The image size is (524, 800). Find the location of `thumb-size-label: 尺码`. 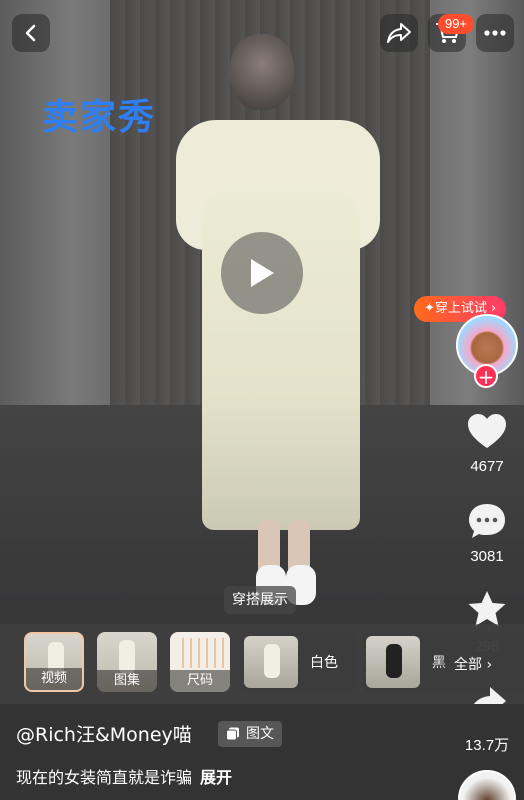

thumb-size-label: 尺码 is located at coordinates (200, 681).